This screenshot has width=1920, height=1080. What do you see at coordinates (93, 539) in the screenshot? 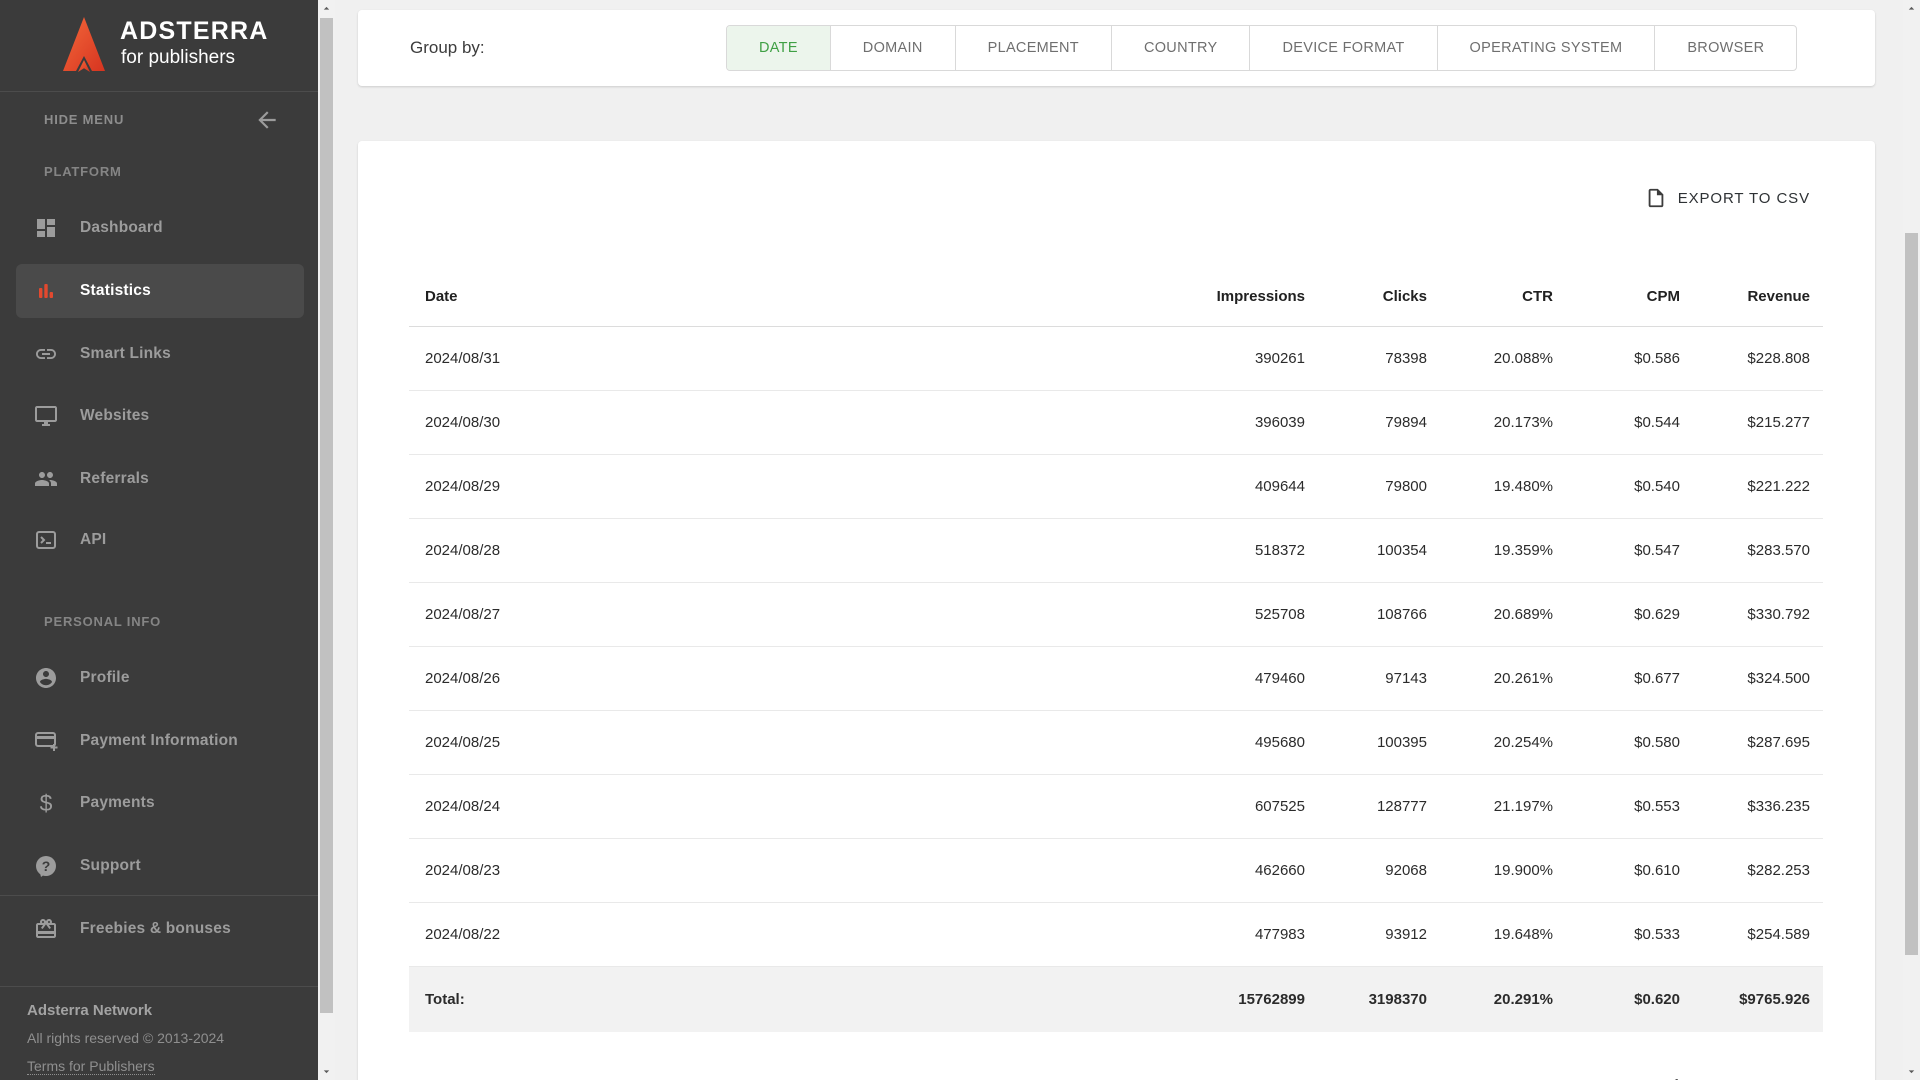
I see `sidebar-item-label: API` at bounding box center [93, 539].